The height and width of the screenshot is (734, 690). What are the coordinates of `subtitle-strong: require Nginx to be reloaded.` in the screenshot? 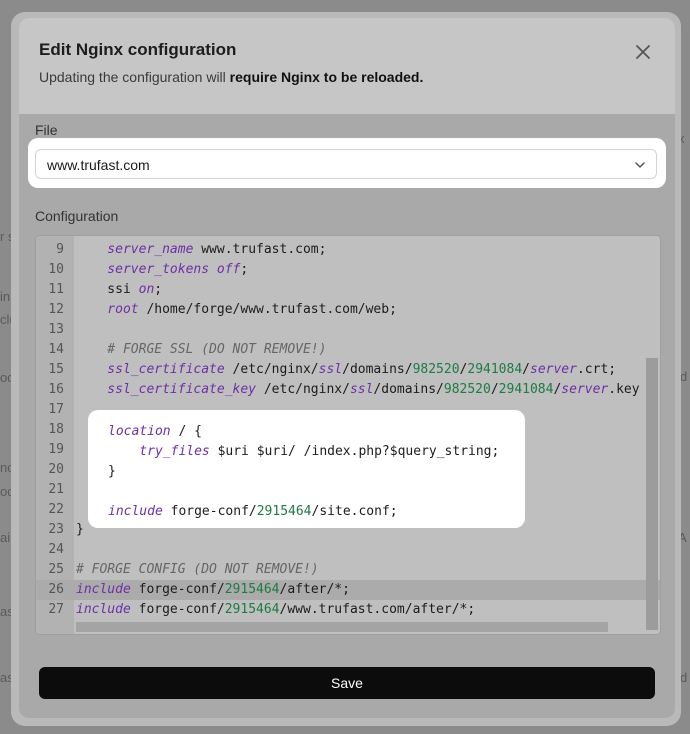 It's located at (326, 77).